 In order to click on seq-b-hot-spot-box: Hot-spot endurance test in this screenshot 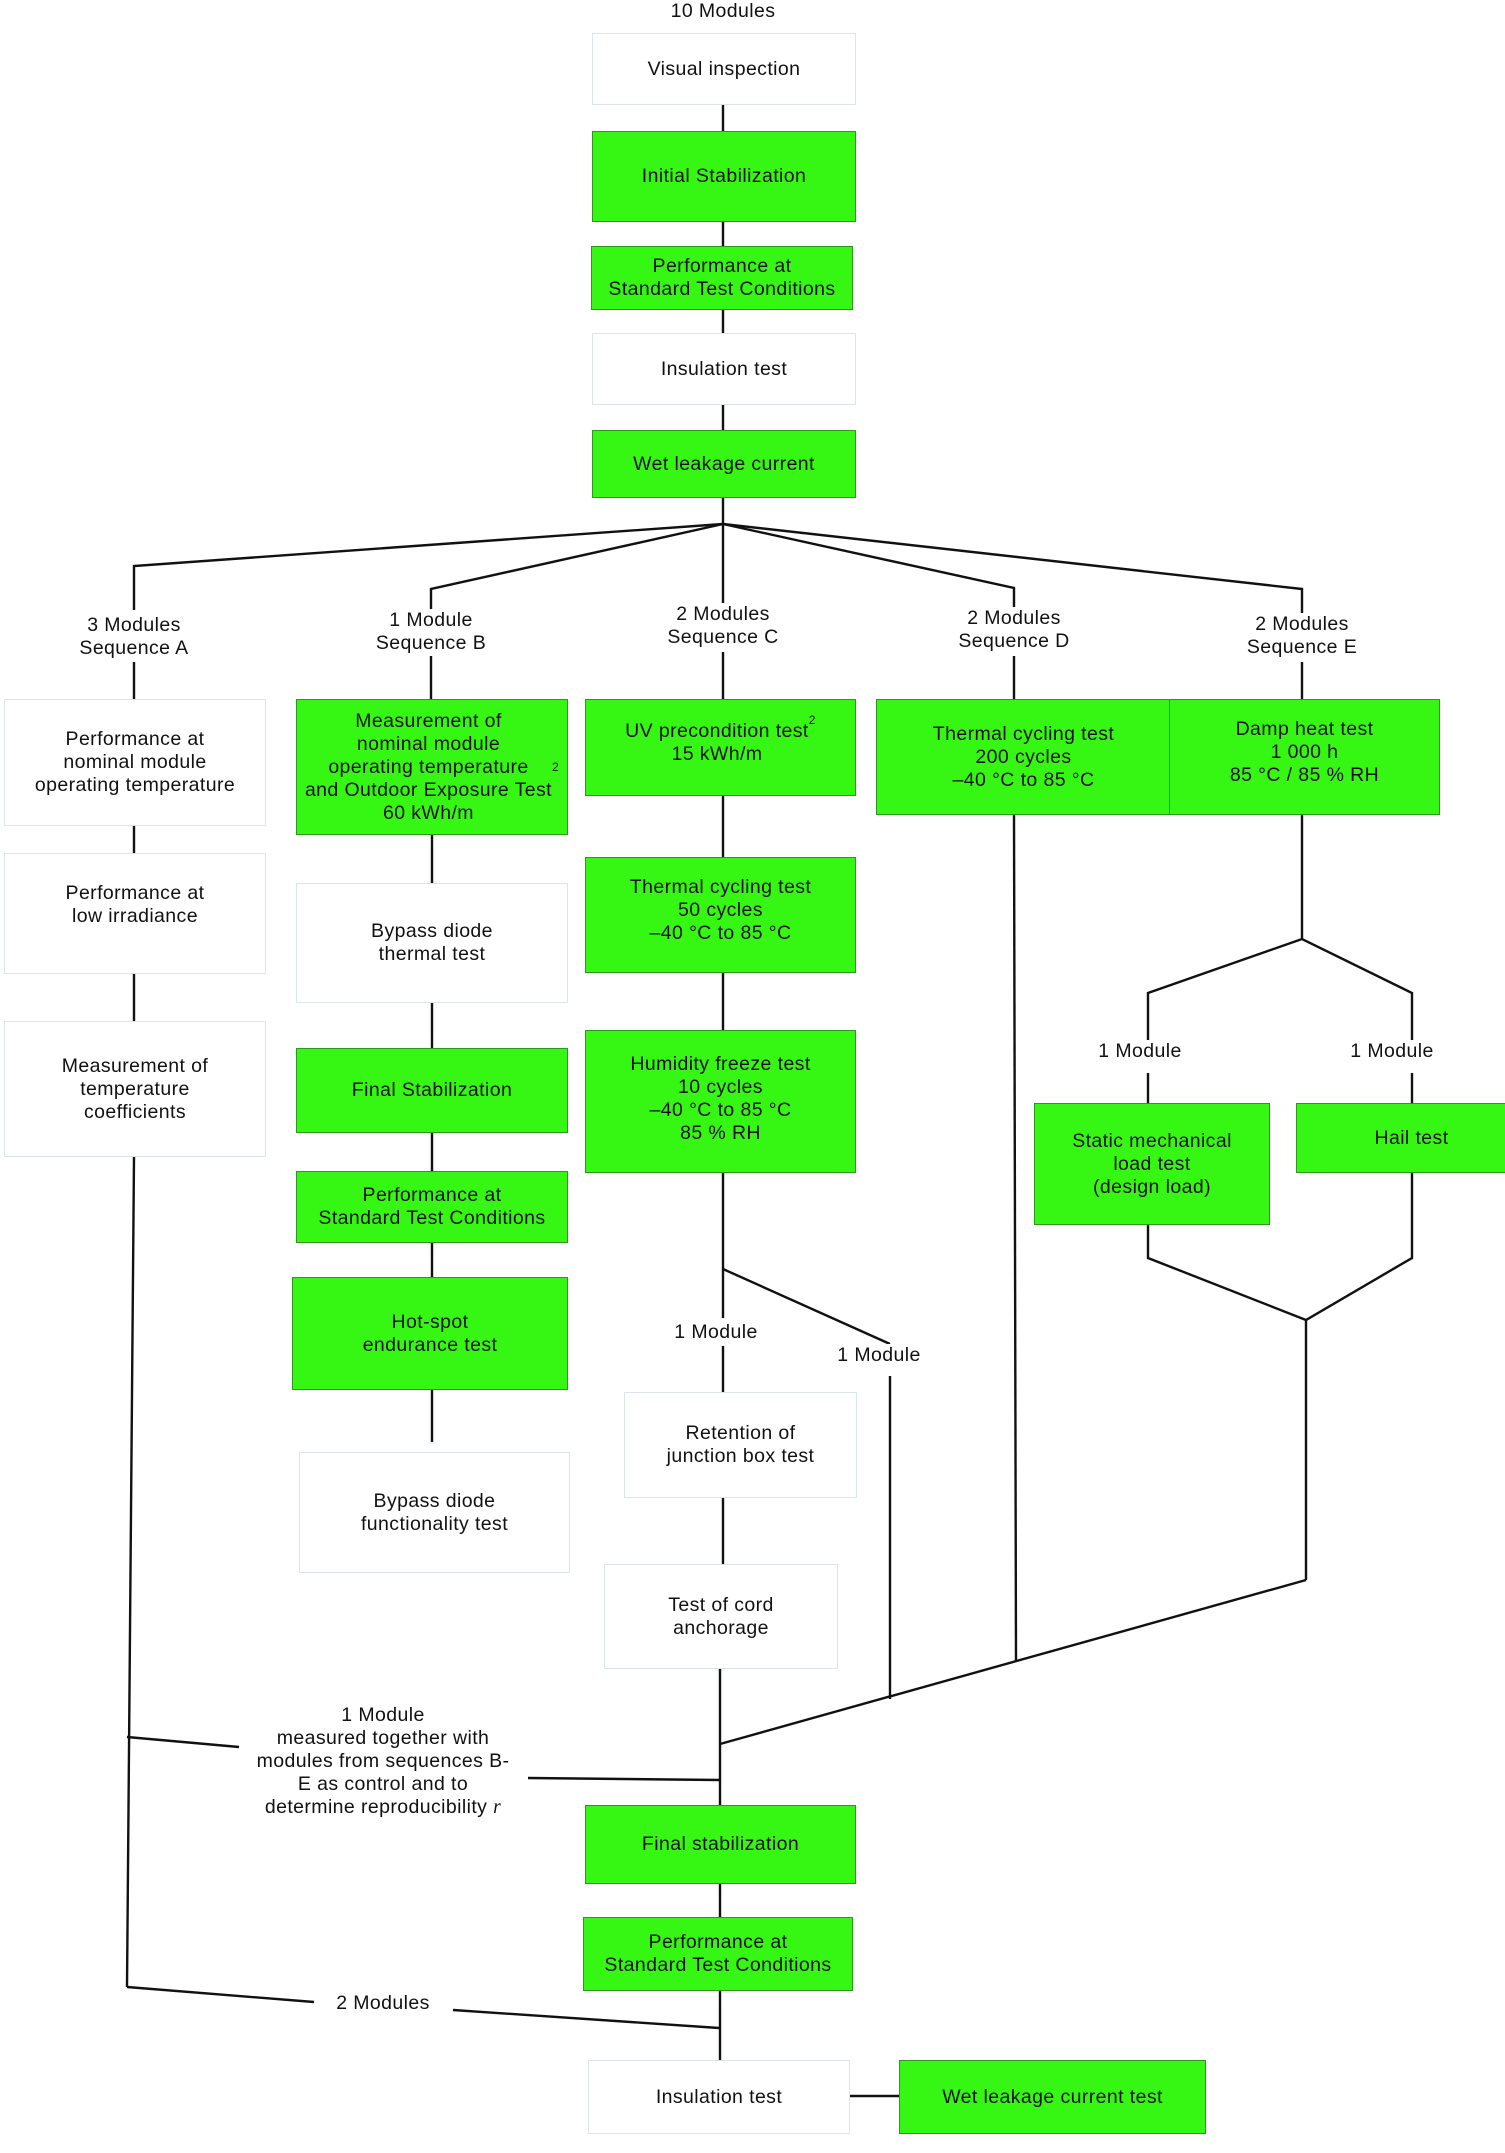, I will do `click(430, 1333)`.